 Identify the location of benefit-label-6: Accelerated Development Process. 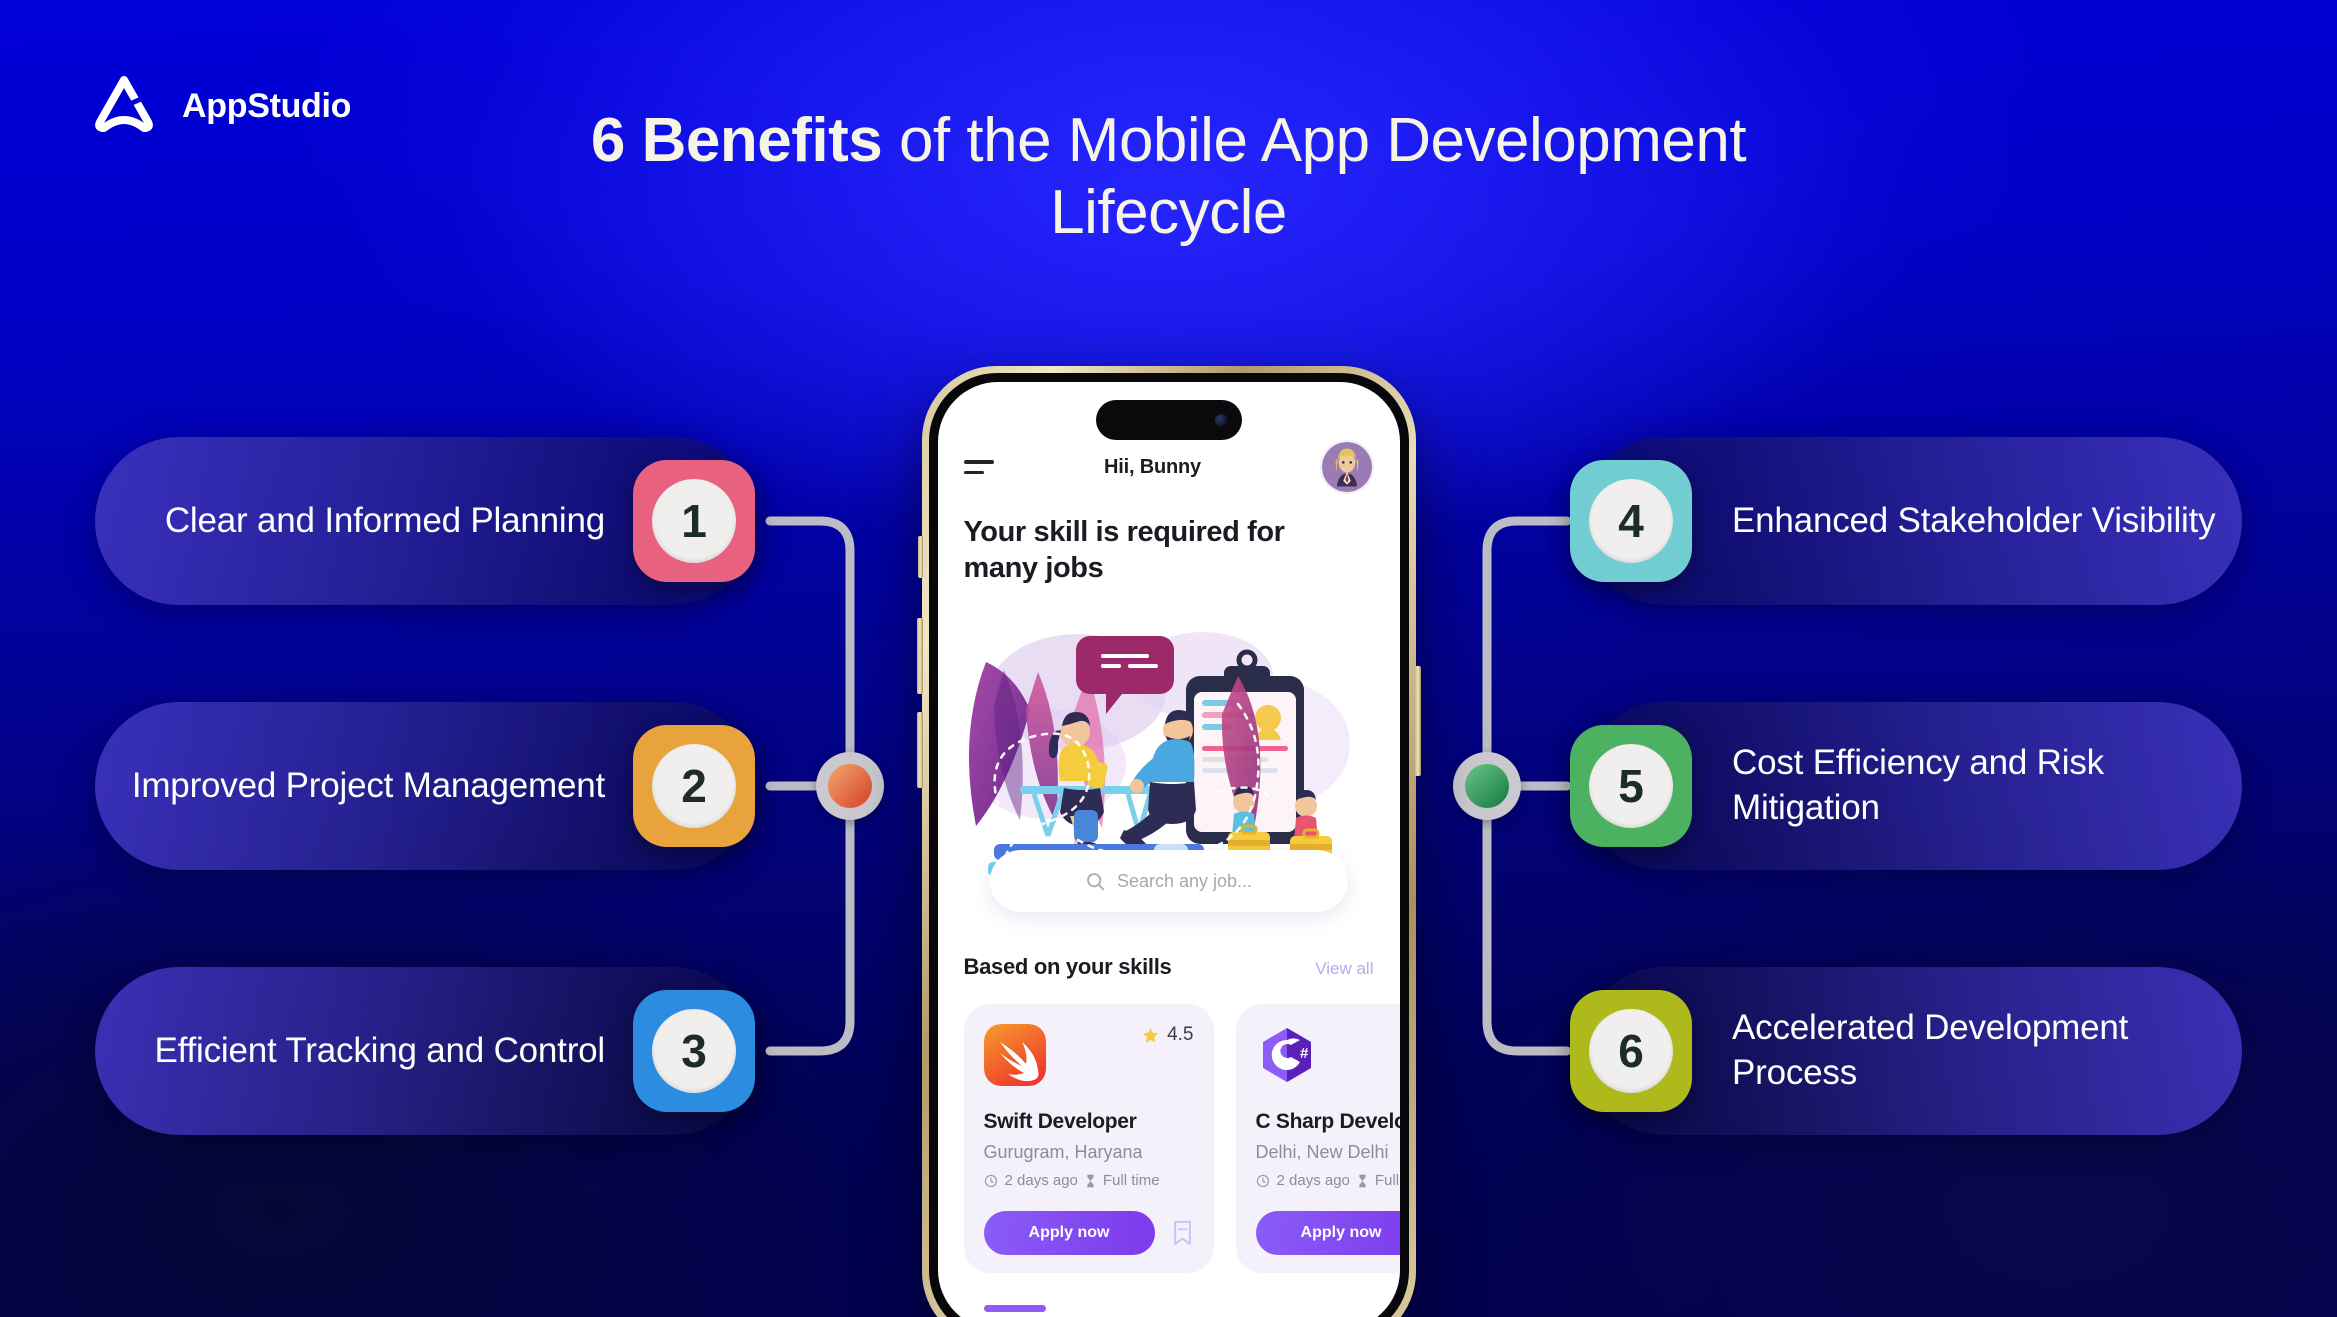
(1930, 1050).